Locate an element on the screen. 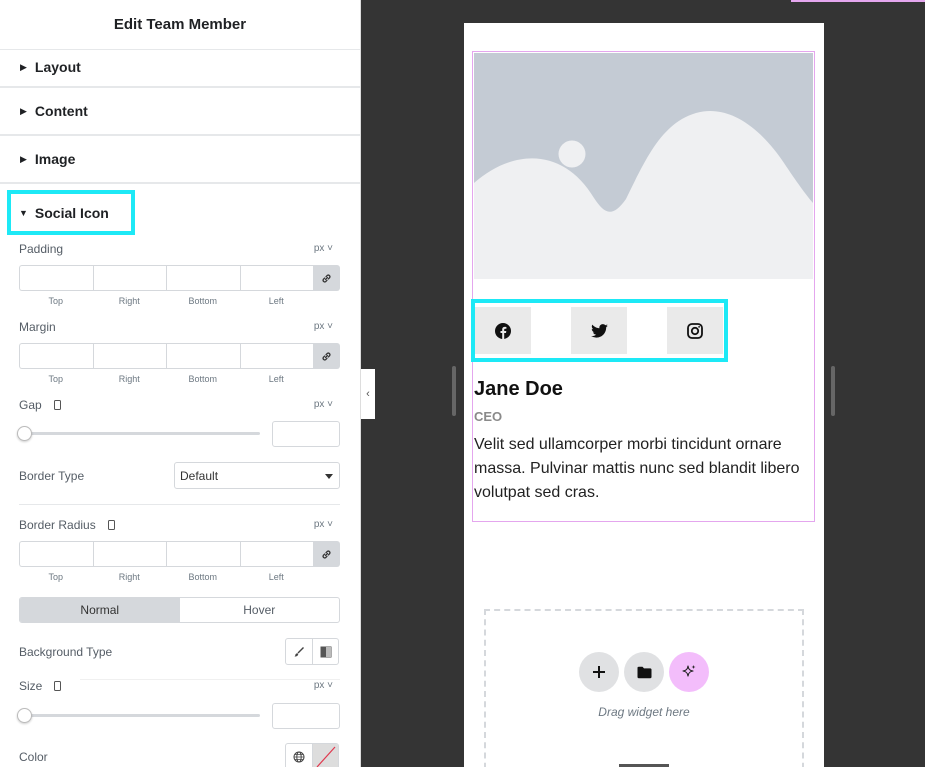 The width and height of the screenshot is (925, 767). color-picker-swatch is located at coordinates (325, 755).